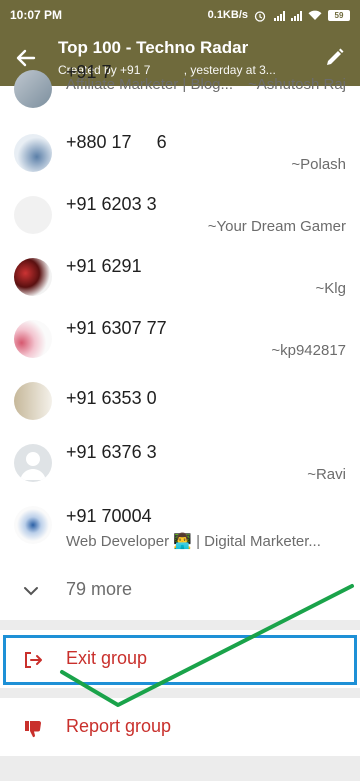  Describe the element at coordinates (318, 164) in the screenshot. I see `participant-nick: ~Polash` at that location.